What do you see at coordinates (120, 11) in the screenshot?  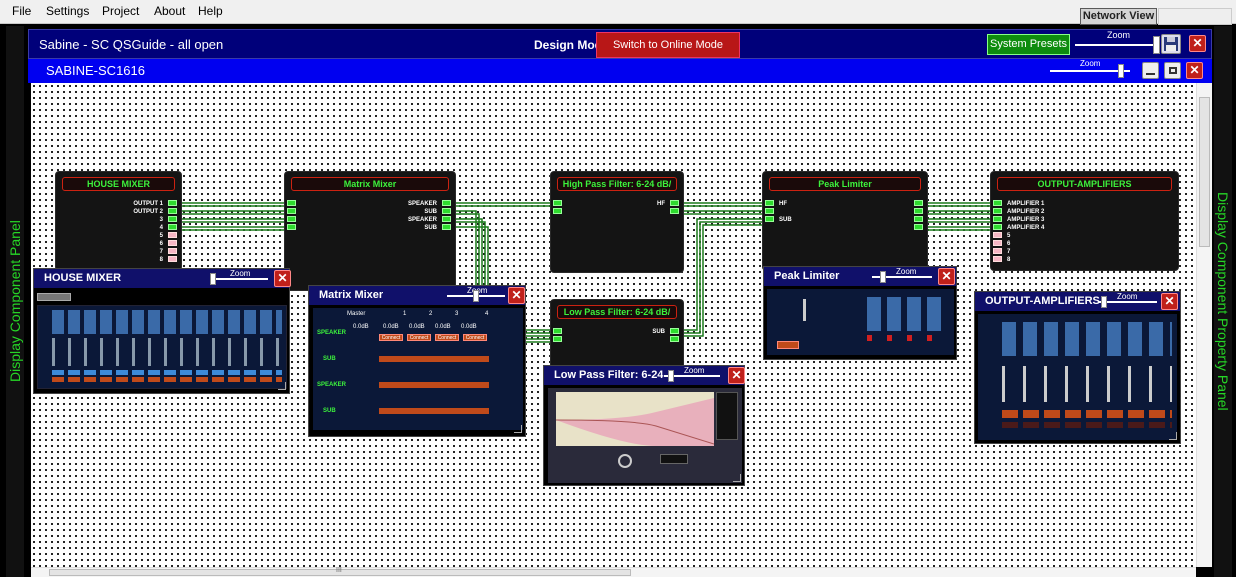 I see `menu-project: Project` at bounding box center [120, 11].